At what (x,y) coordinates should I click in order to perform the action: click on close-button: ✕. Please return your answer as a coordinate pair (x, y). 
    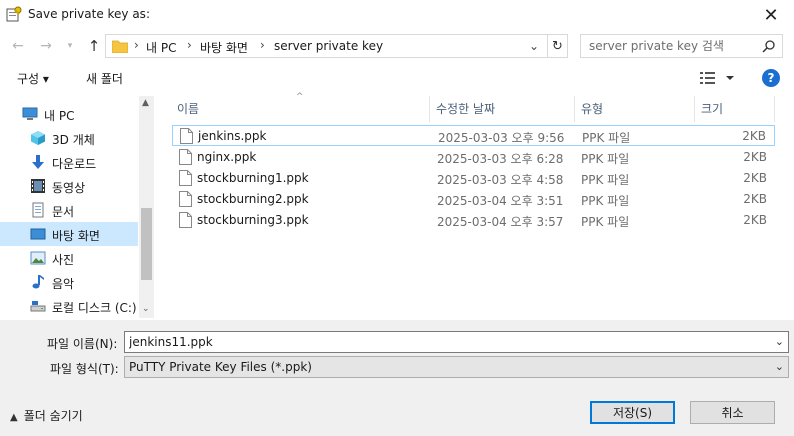
    Looking at the image, I should click on (771, 15).